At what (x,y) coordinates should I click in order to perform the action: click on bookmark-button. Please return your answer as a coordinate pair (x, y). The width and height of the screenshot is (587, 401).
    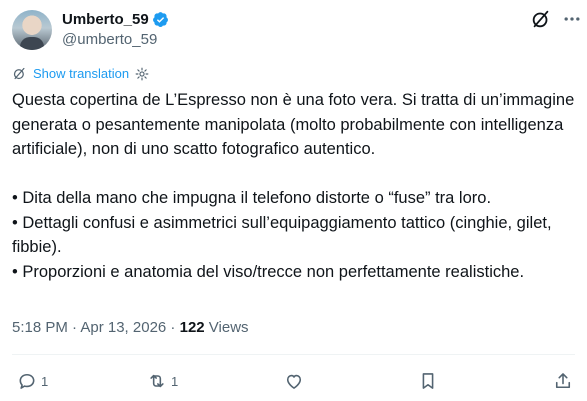
    Looking at the image, I should click on (428, 381).